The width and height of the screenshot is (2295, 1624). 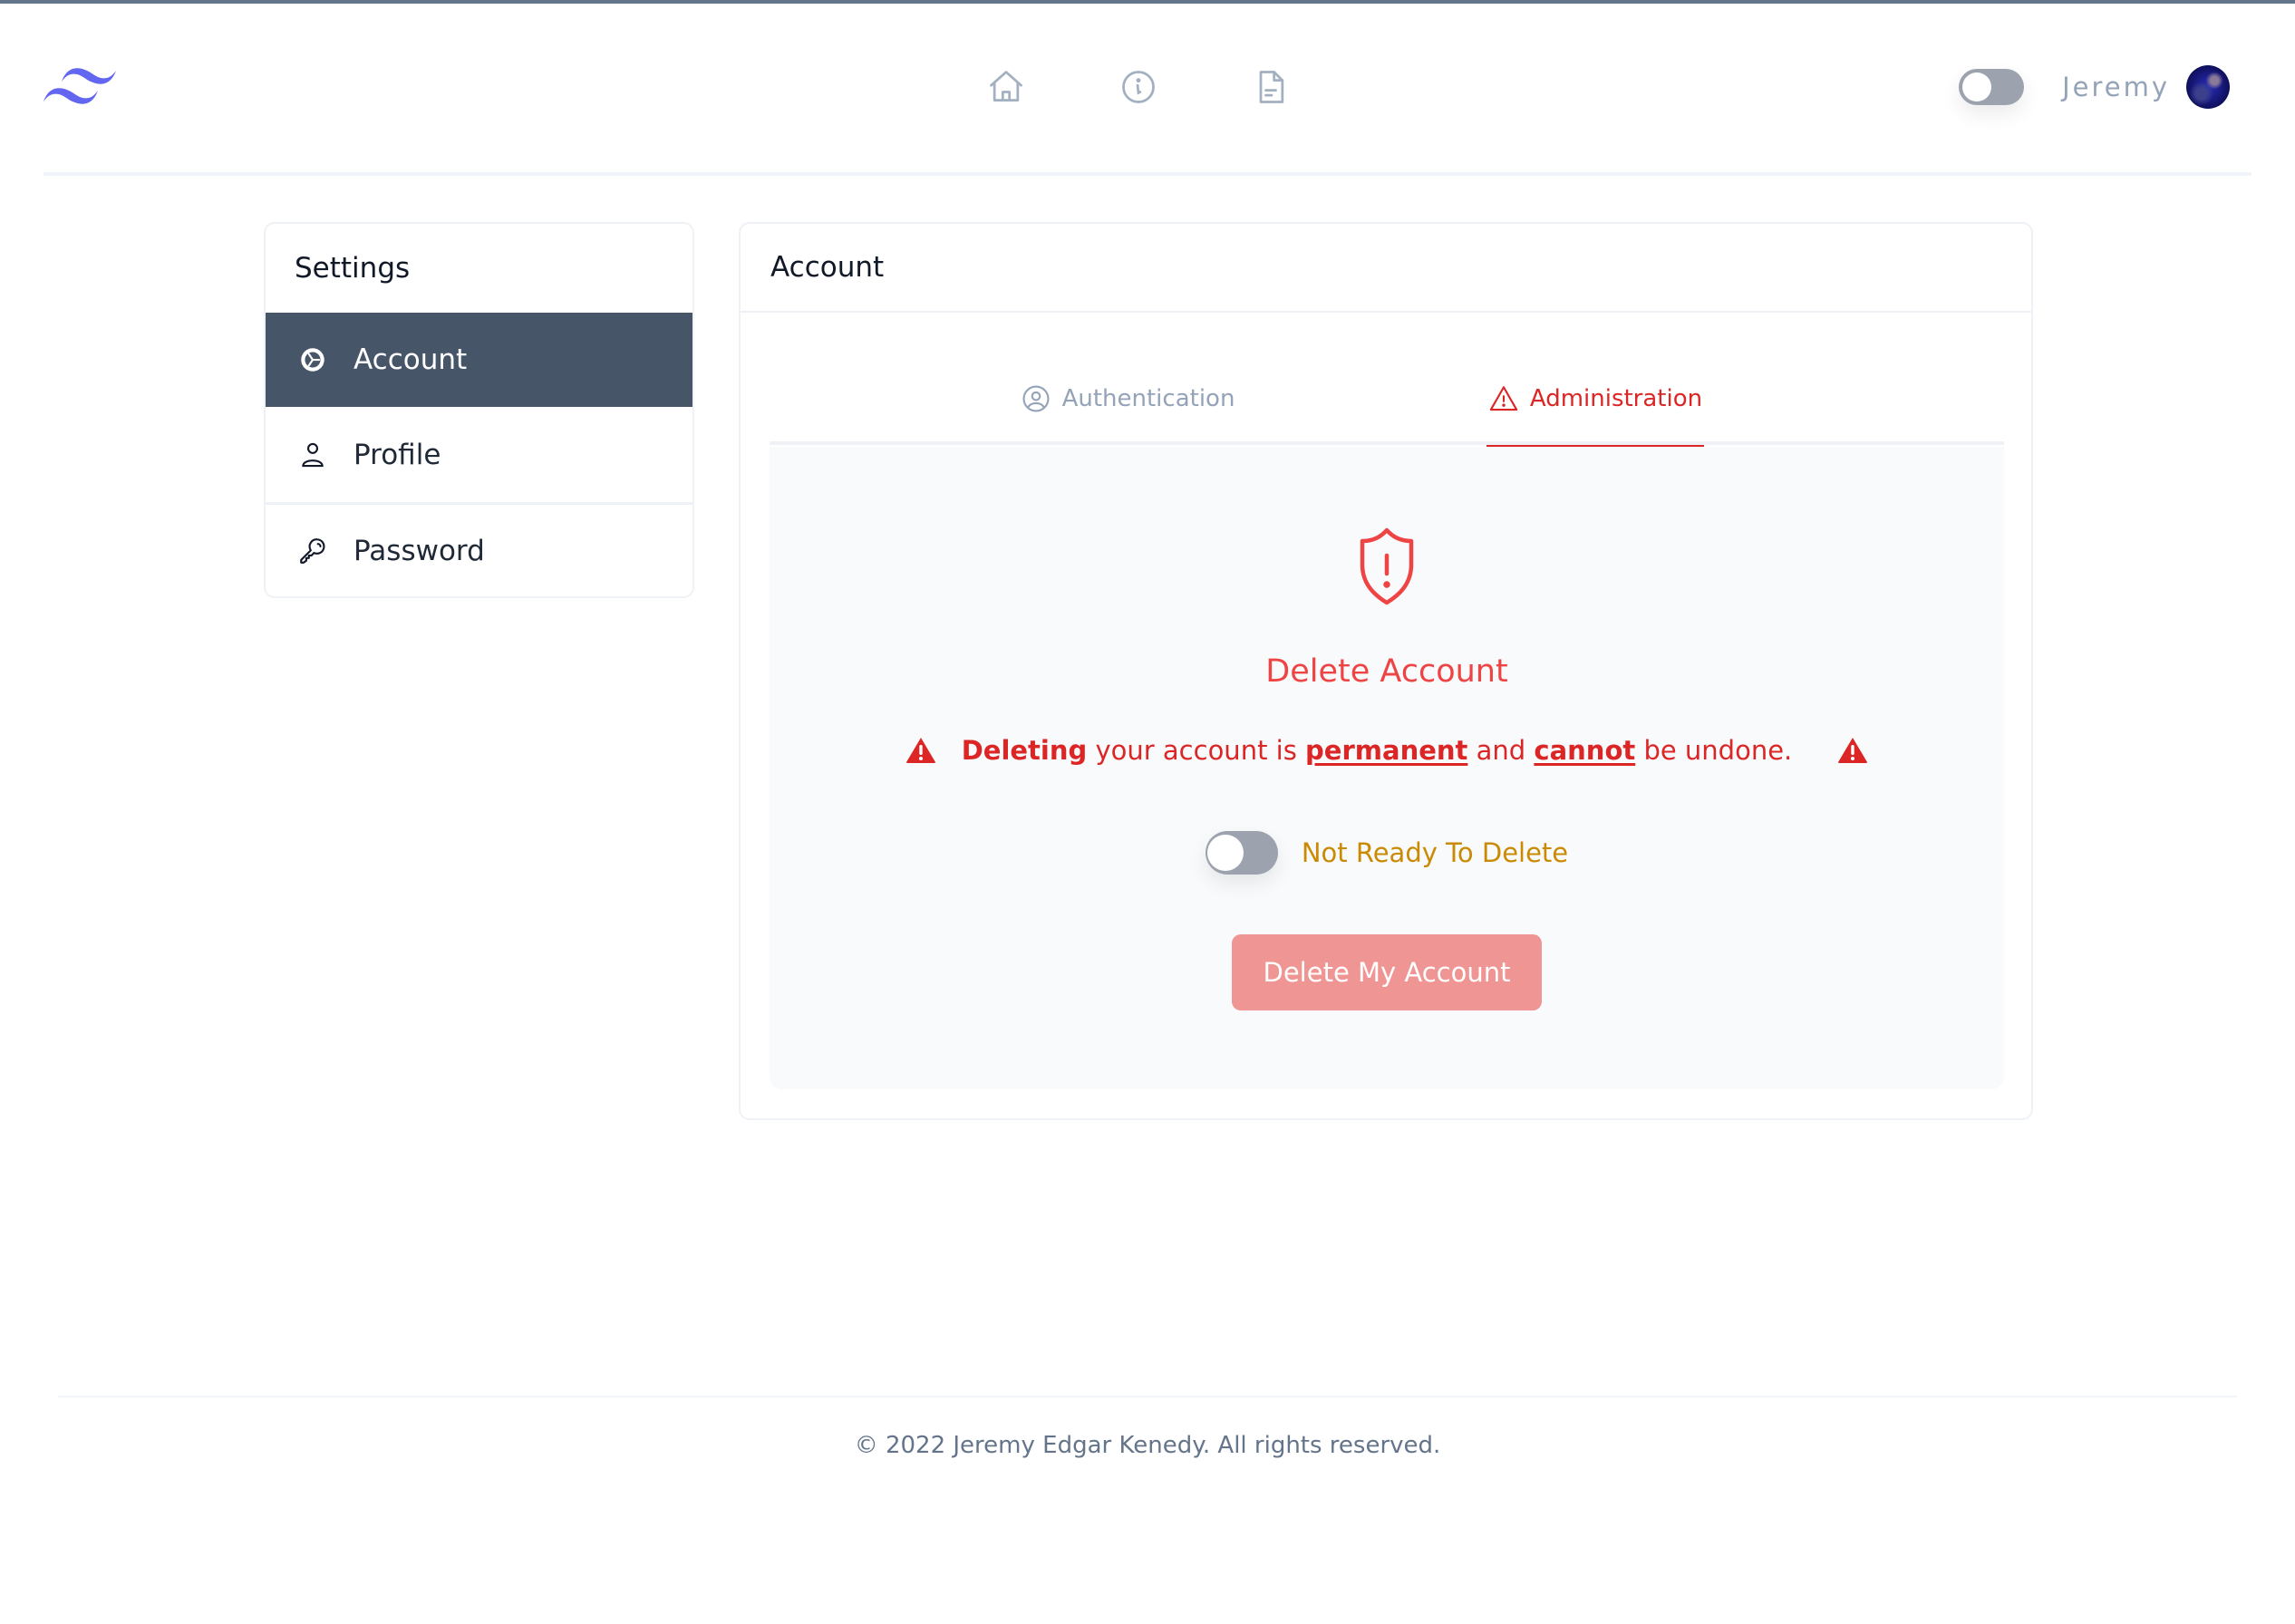 What do you see at coordinates (419, 551) in the screenshot?
I see `sidebar-item-label: Password` at bounding box center [419, 551].